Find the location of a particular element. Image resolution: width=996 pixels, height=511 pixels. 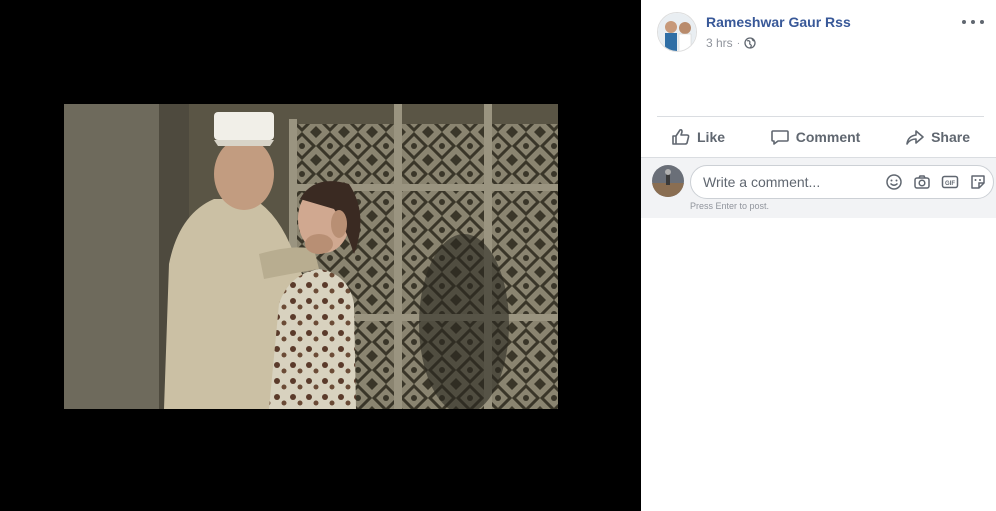

viewer-avatar is located at coordinates (668, 181).